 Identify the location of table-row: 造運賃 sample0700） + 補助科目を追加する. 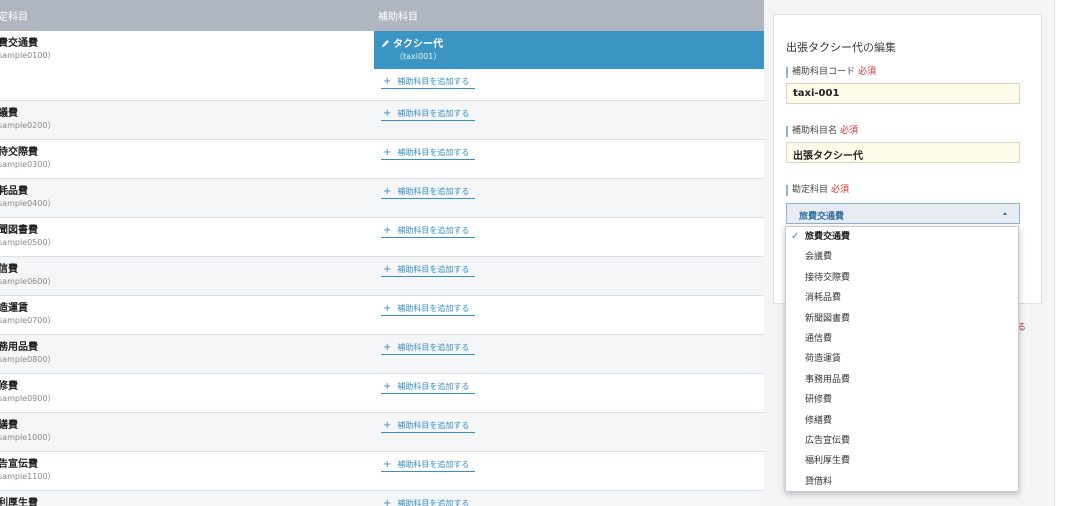
(382, 315).